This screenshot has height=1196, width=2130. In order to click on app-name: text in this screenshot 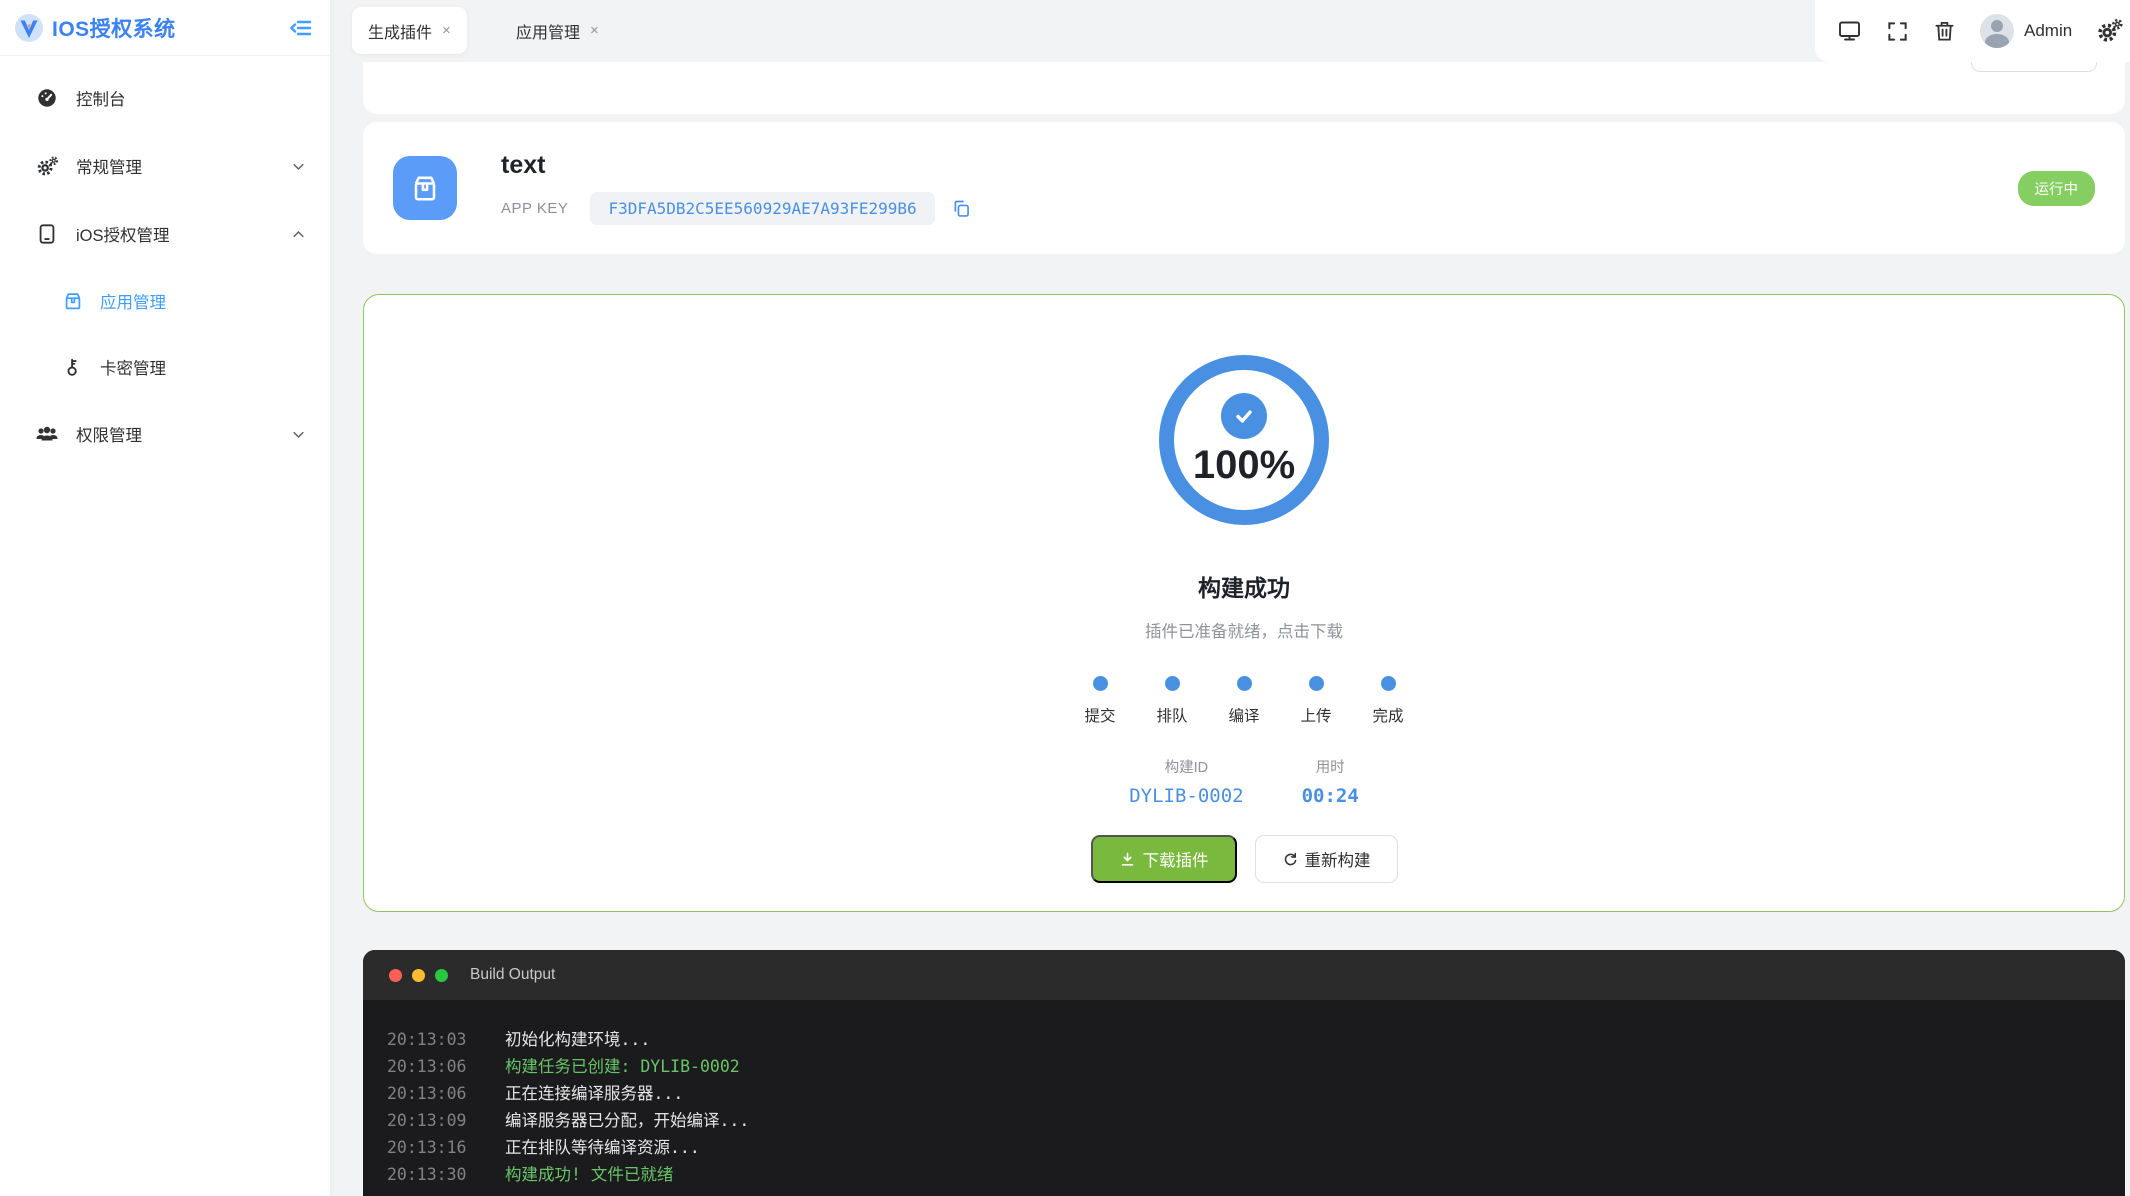, I will do `click(523, 165)`.